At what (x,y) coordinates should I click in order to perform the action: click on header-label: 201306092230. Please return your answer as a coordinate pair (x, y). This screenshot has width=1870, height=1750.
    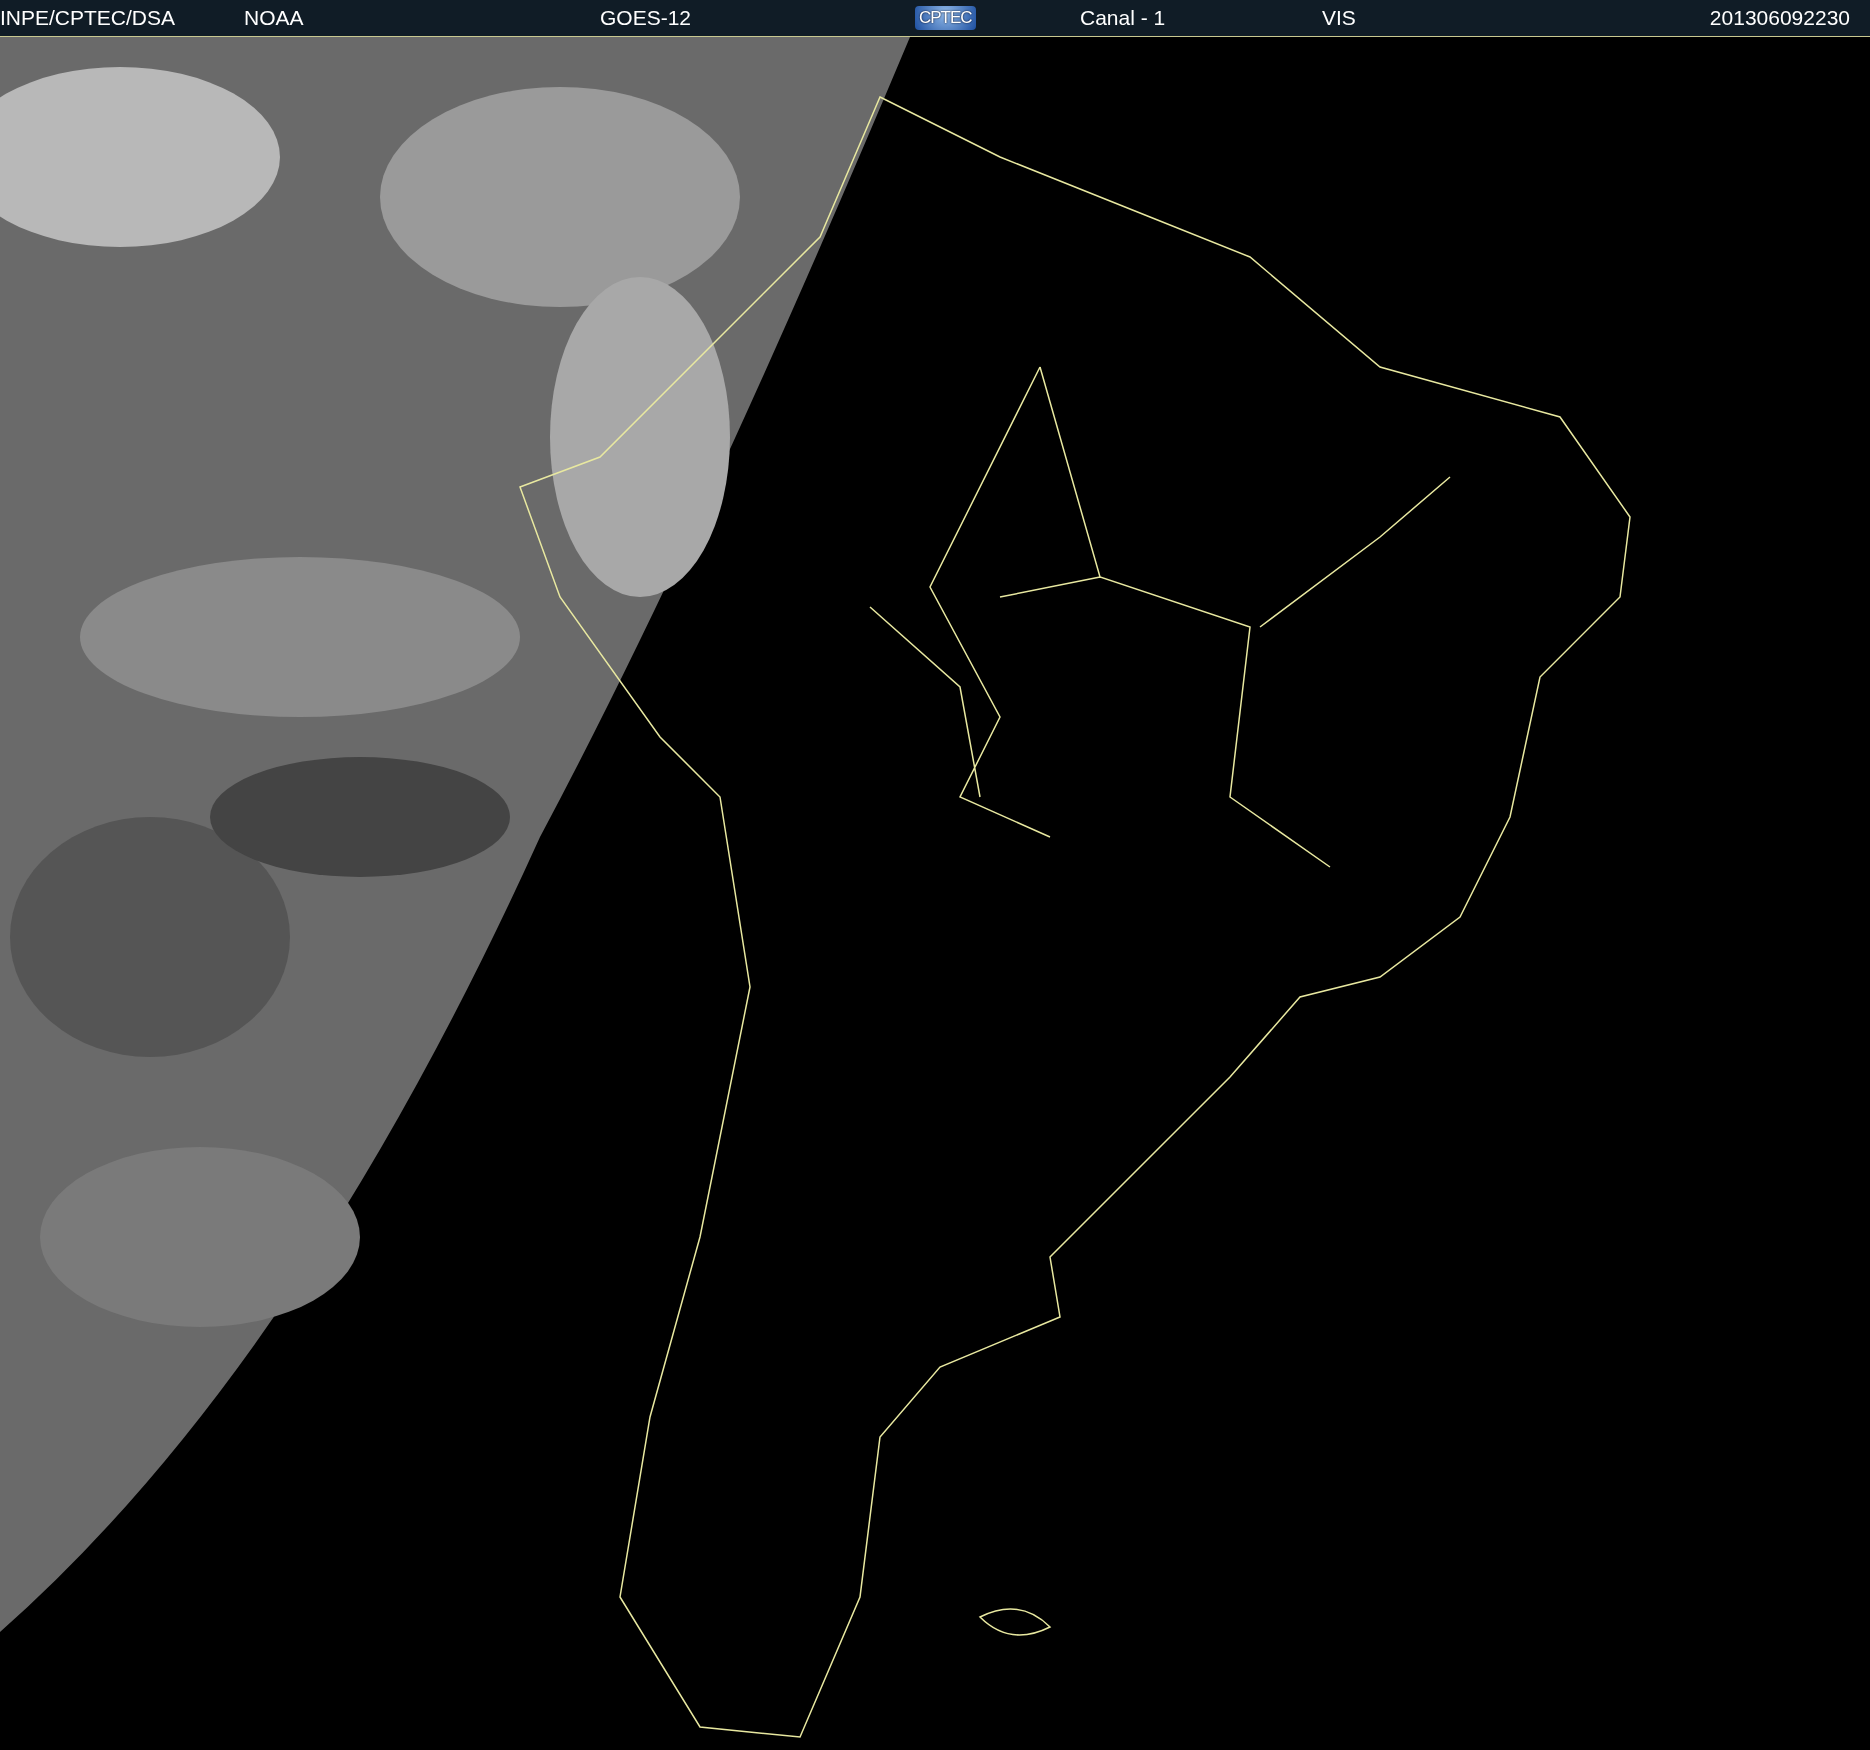
    Looking at the image, I should click on (1779, 18).